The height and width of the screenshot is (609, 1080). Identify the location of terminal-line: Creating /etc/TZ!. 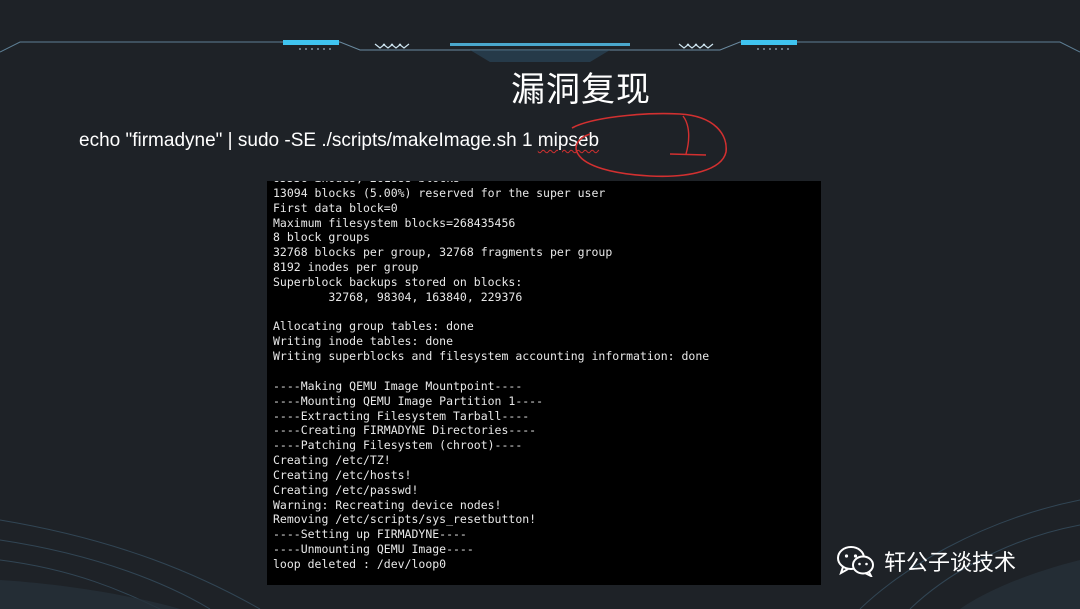
(332, 460).